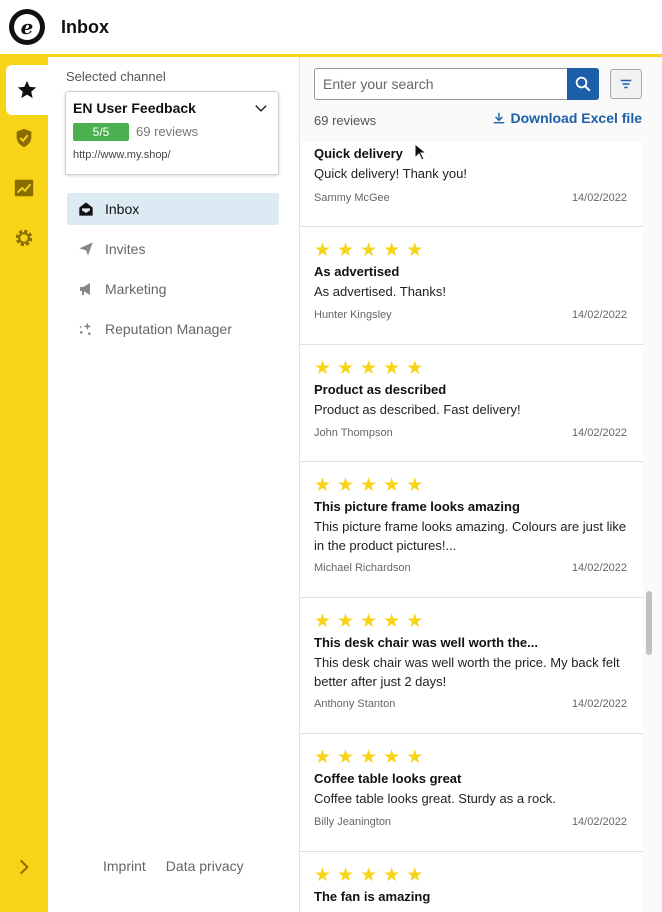  What do you see at coordinates (649, 623) in the screenshot?
I see `review-list-scrollbar` at bounding box center [649, 623].